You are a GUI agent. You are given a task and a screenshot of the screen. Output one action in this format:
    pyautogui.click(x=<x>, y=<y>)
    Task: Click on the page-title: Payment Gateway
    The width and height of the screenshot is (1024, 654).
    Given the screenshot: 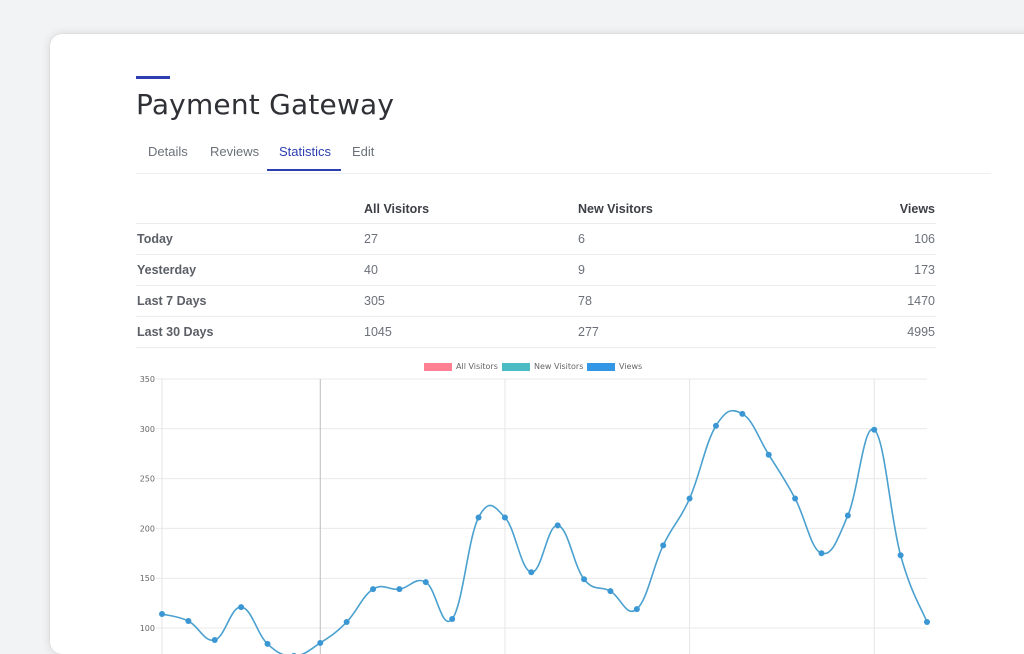 What is the action you would take?
    pyautogui.click(x=265, y=104)
    